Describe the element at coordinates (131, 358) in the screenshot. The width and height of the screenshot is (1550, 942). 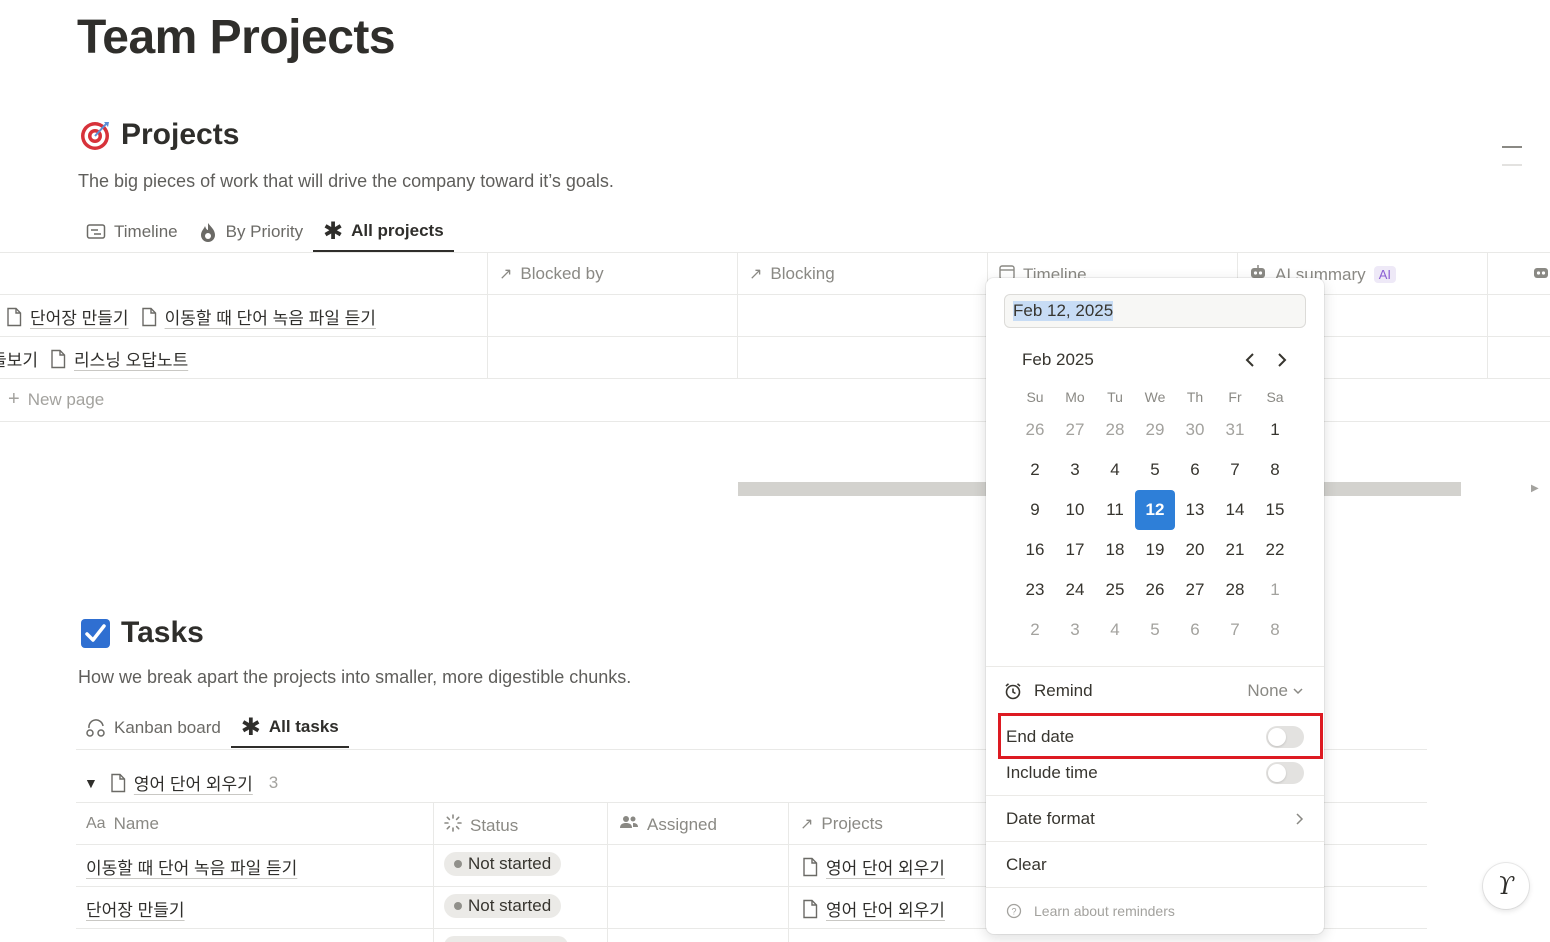
I see `page-link: 리스닝 오답노트` at that location.